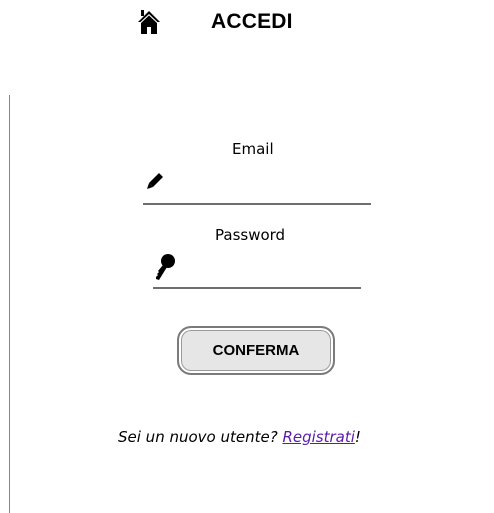 This screenshot has height=513, width=494. Describe the element at coordinates (149, 22) in the screenshot. I see `home-icon` at that location.